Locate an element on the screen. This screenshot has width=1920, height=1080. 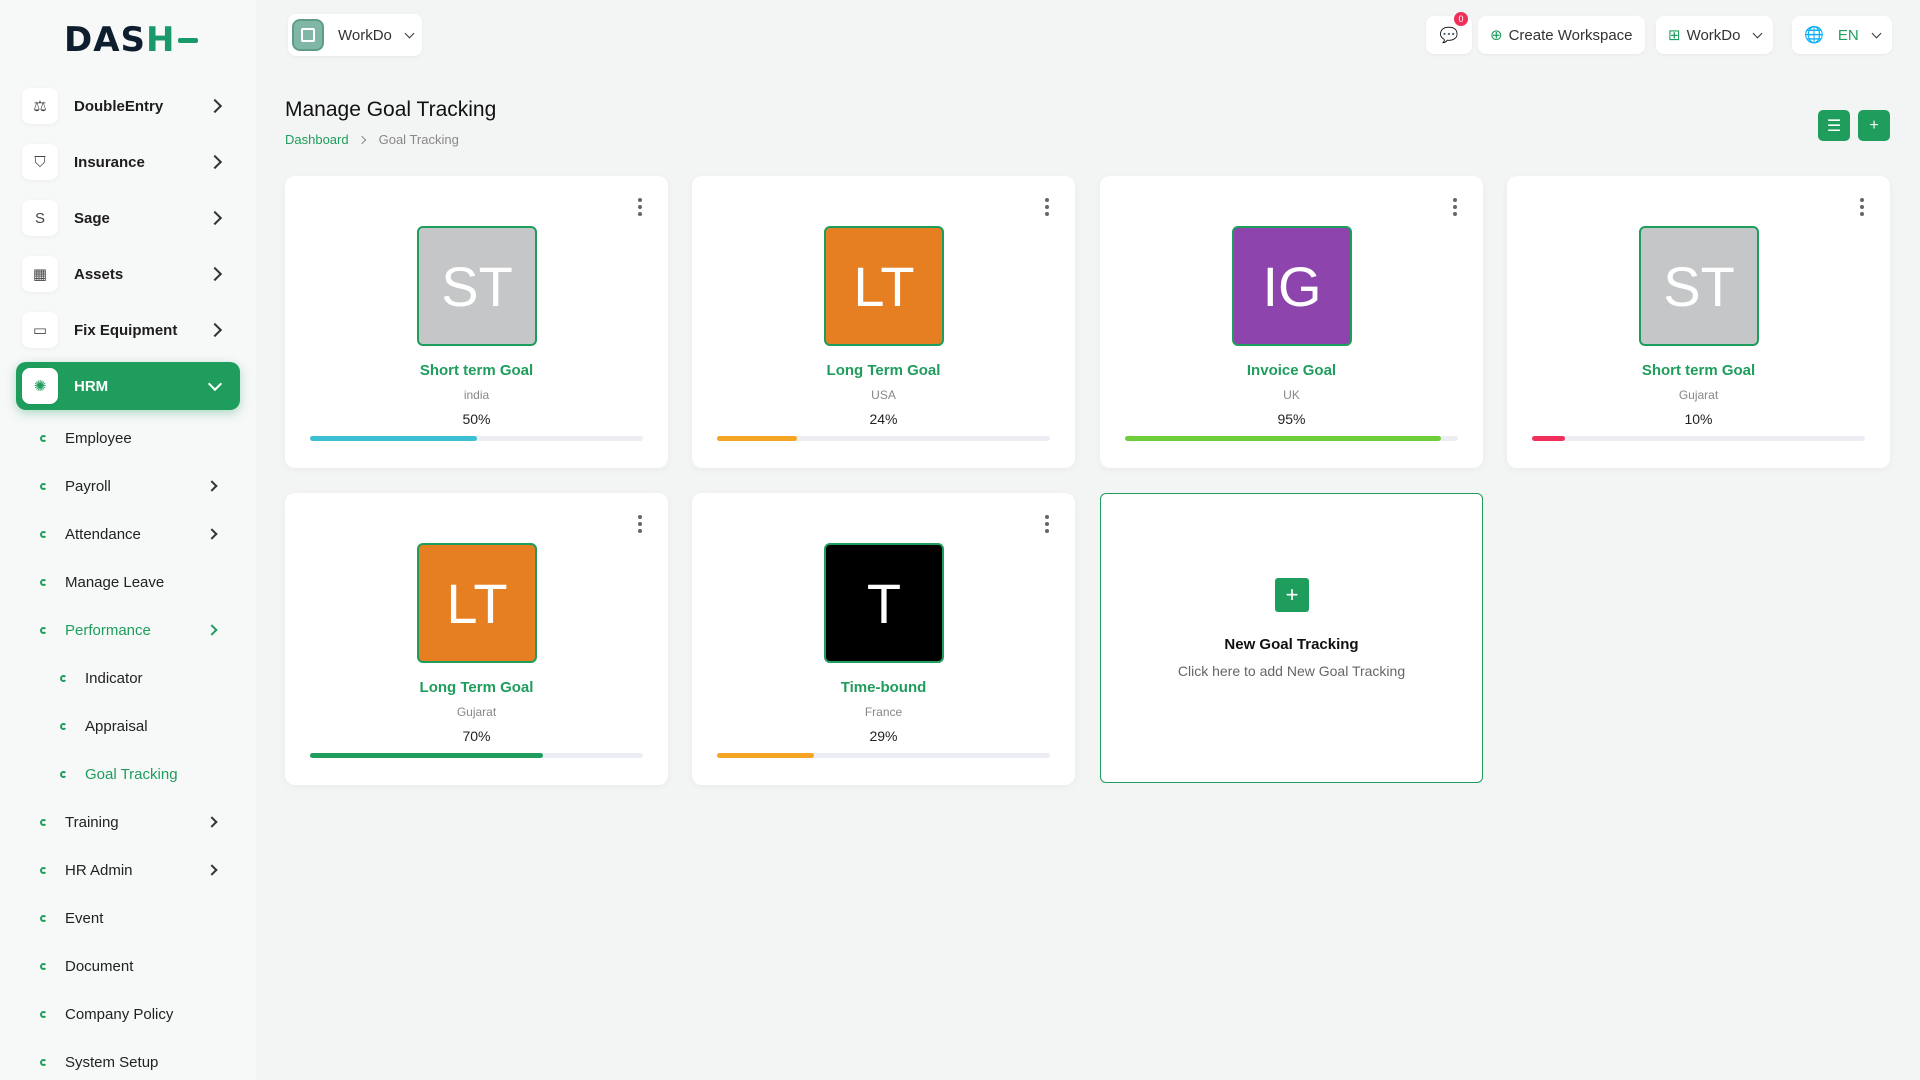
workspace-avatar is located at coordinates (308, 35).